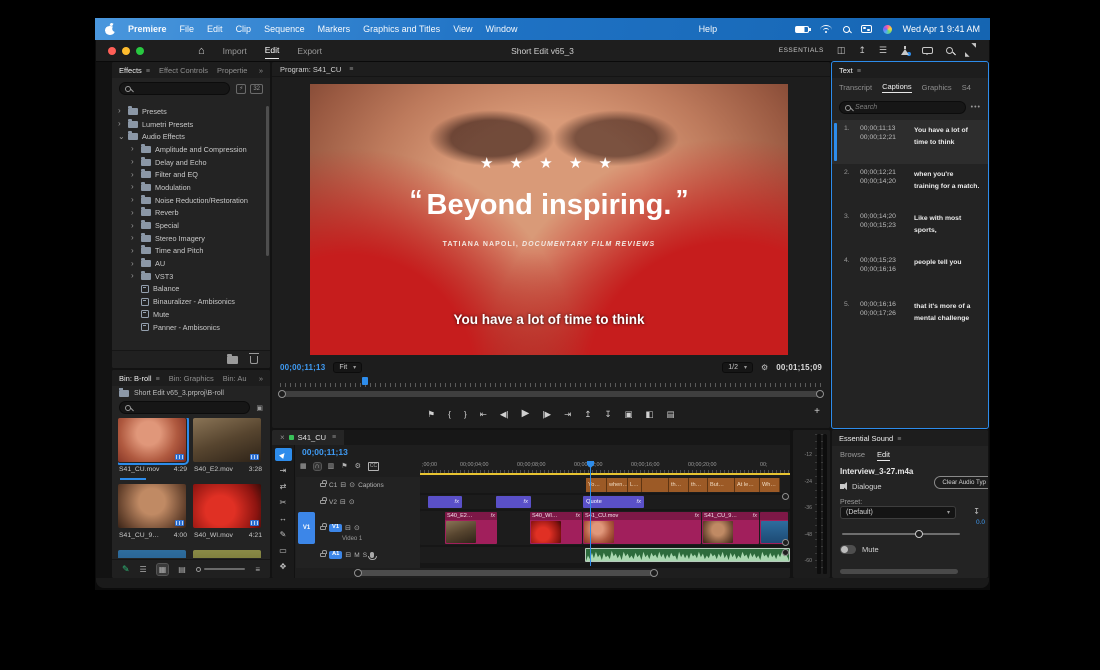 The image size is (1100, 670). What do you see at coordinates (551, 381) in the screenshot?
I see `program-mini-timeline` at bounding box center [551, 381].